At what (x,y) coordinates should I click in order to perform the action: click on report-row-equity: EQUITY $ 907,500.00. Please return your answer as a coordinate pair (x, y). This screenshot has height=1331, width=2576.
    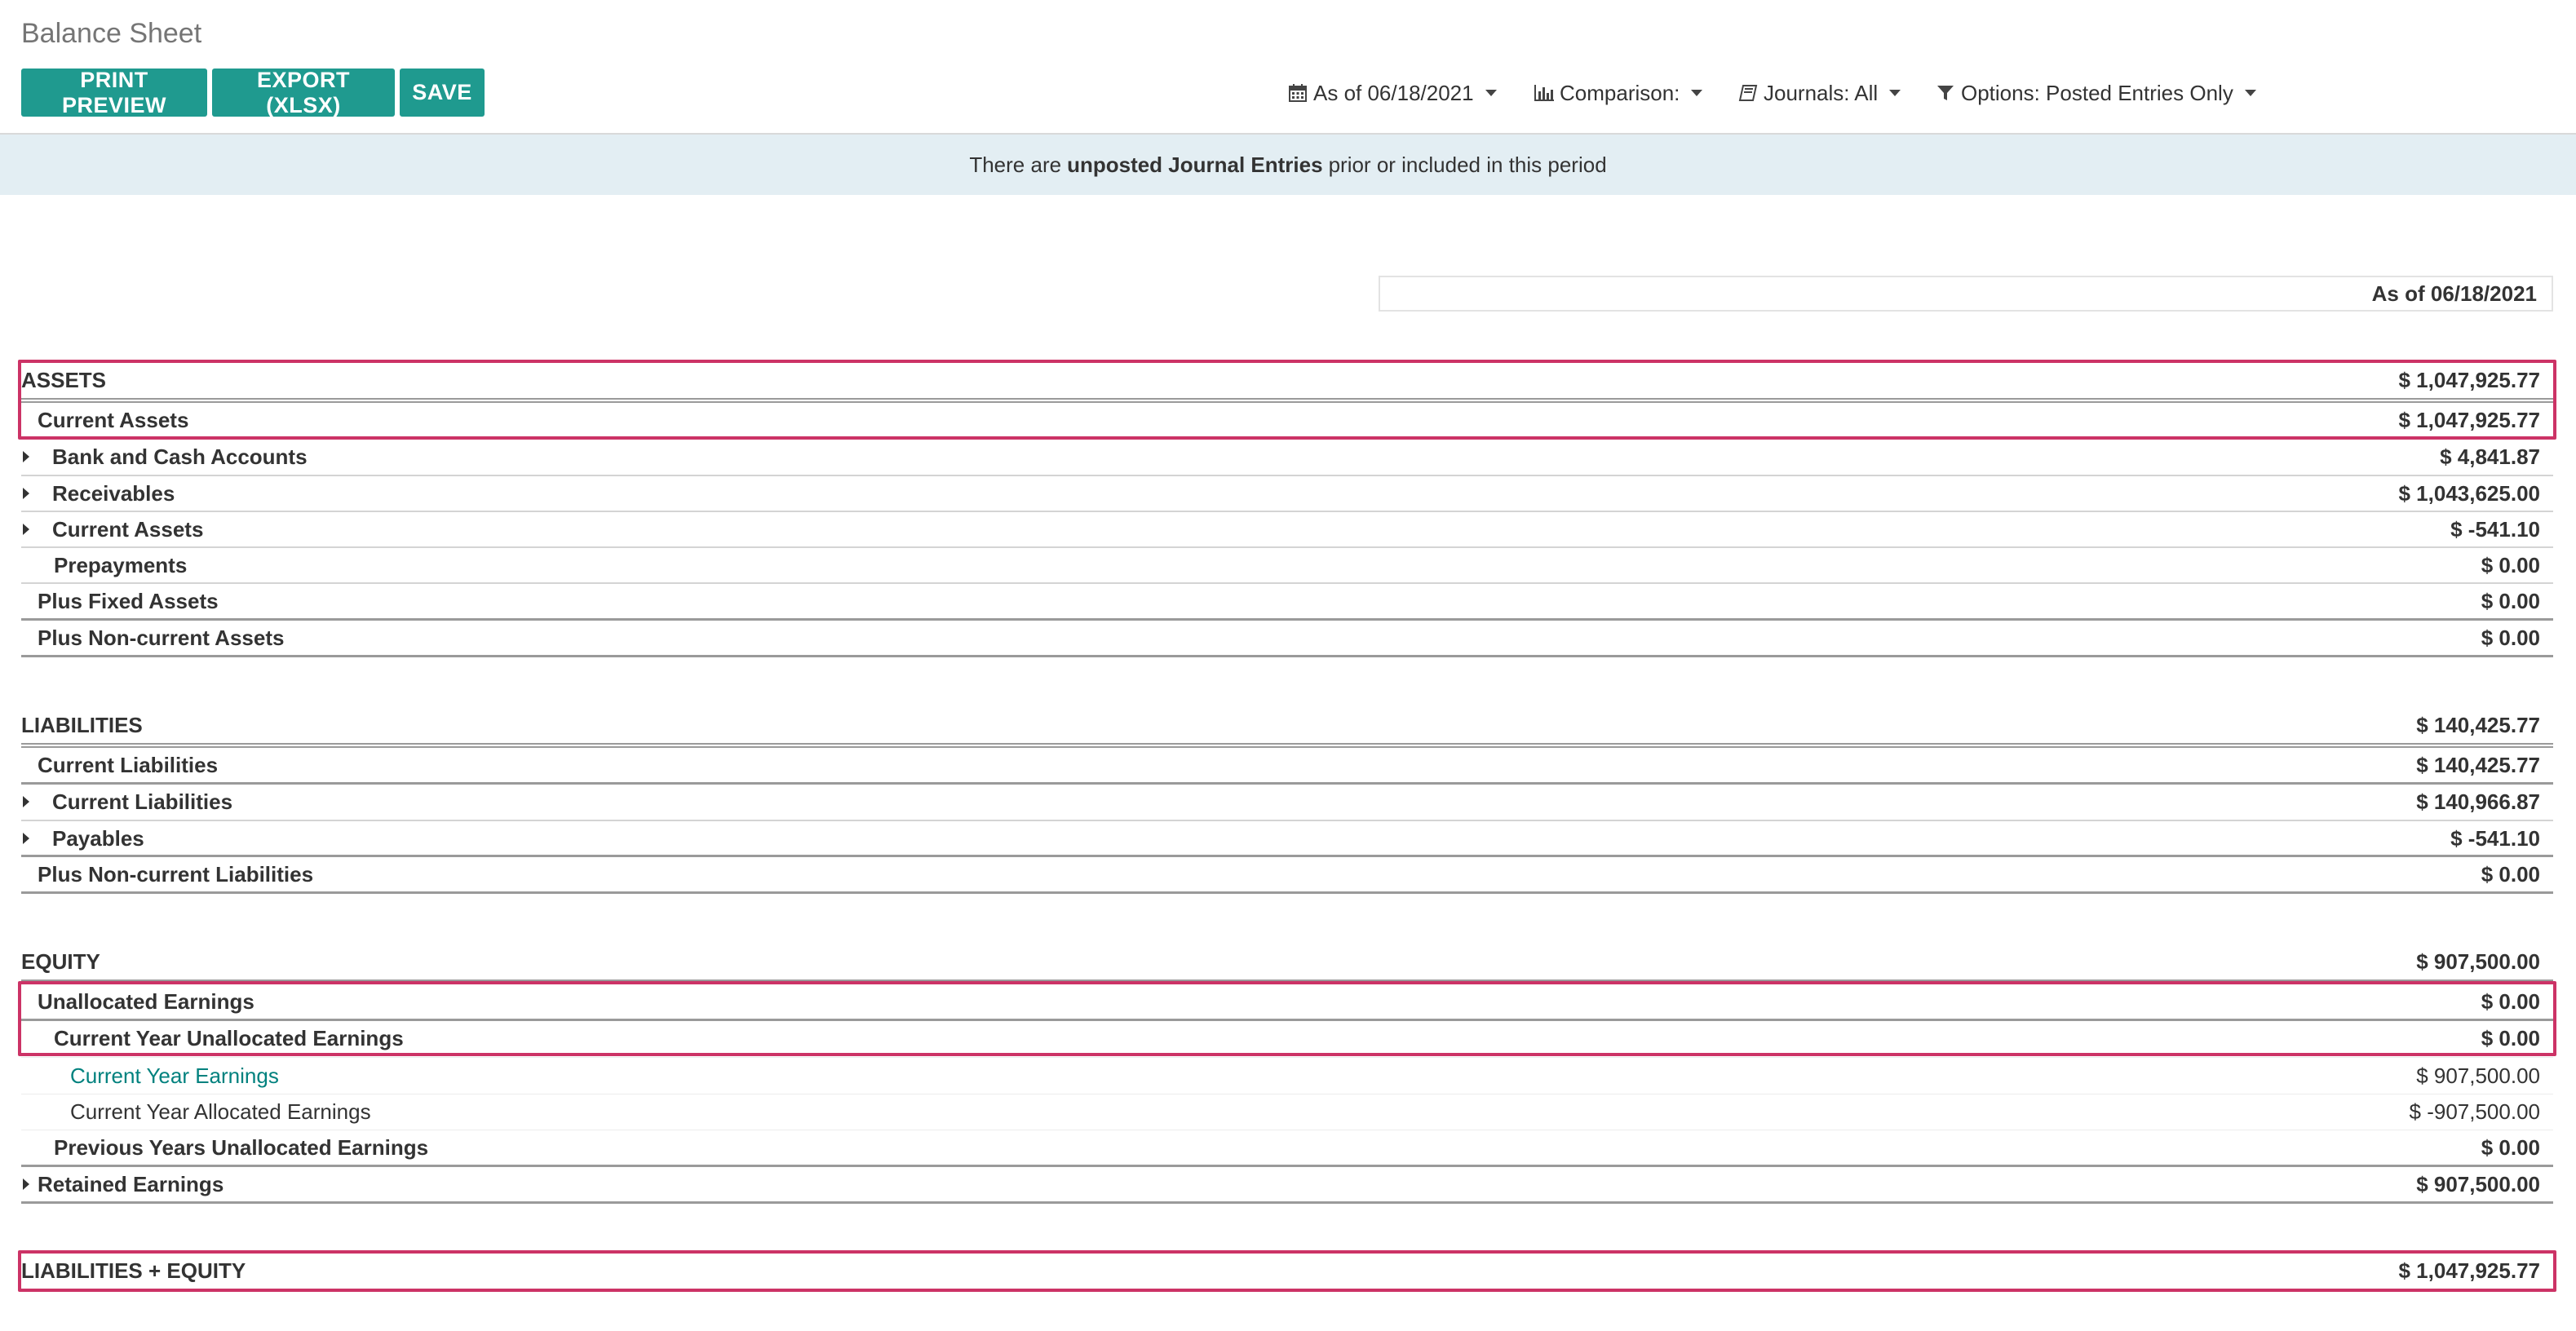
    Looking at the image, I should click on (1287, 961).